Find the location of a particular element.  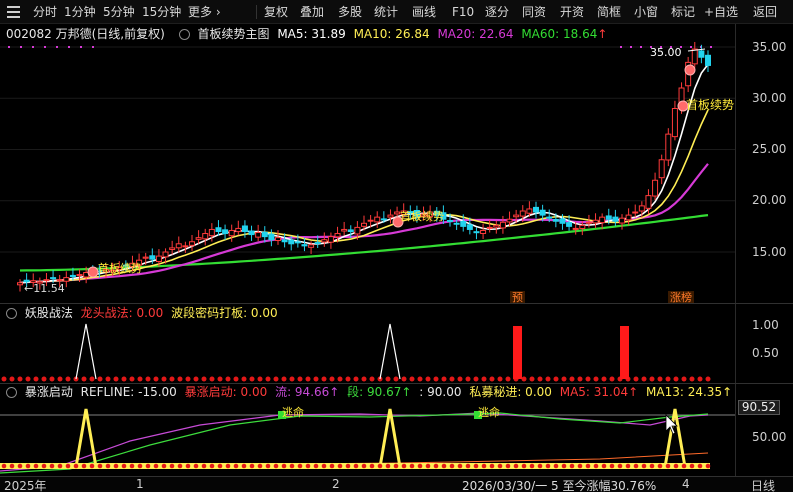

btn-multistock: 多股 is located at coordinates (350, 12).